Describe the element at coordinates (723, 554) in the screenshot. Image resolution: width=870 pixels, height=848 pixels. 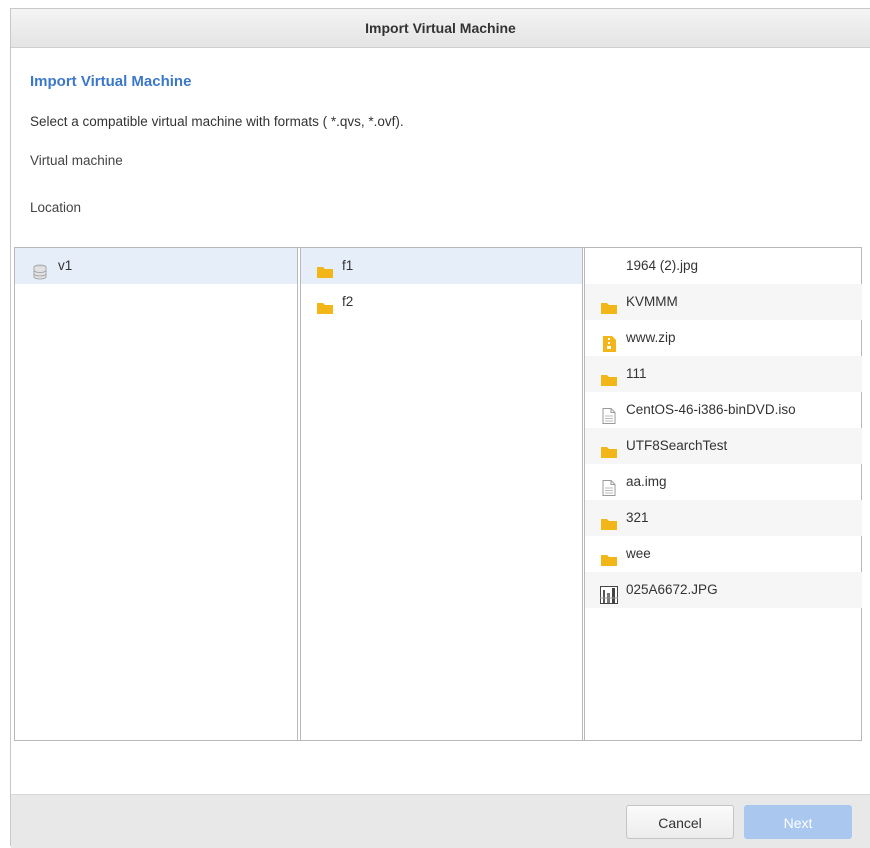
I see `list-item-folder: wee` at that location.